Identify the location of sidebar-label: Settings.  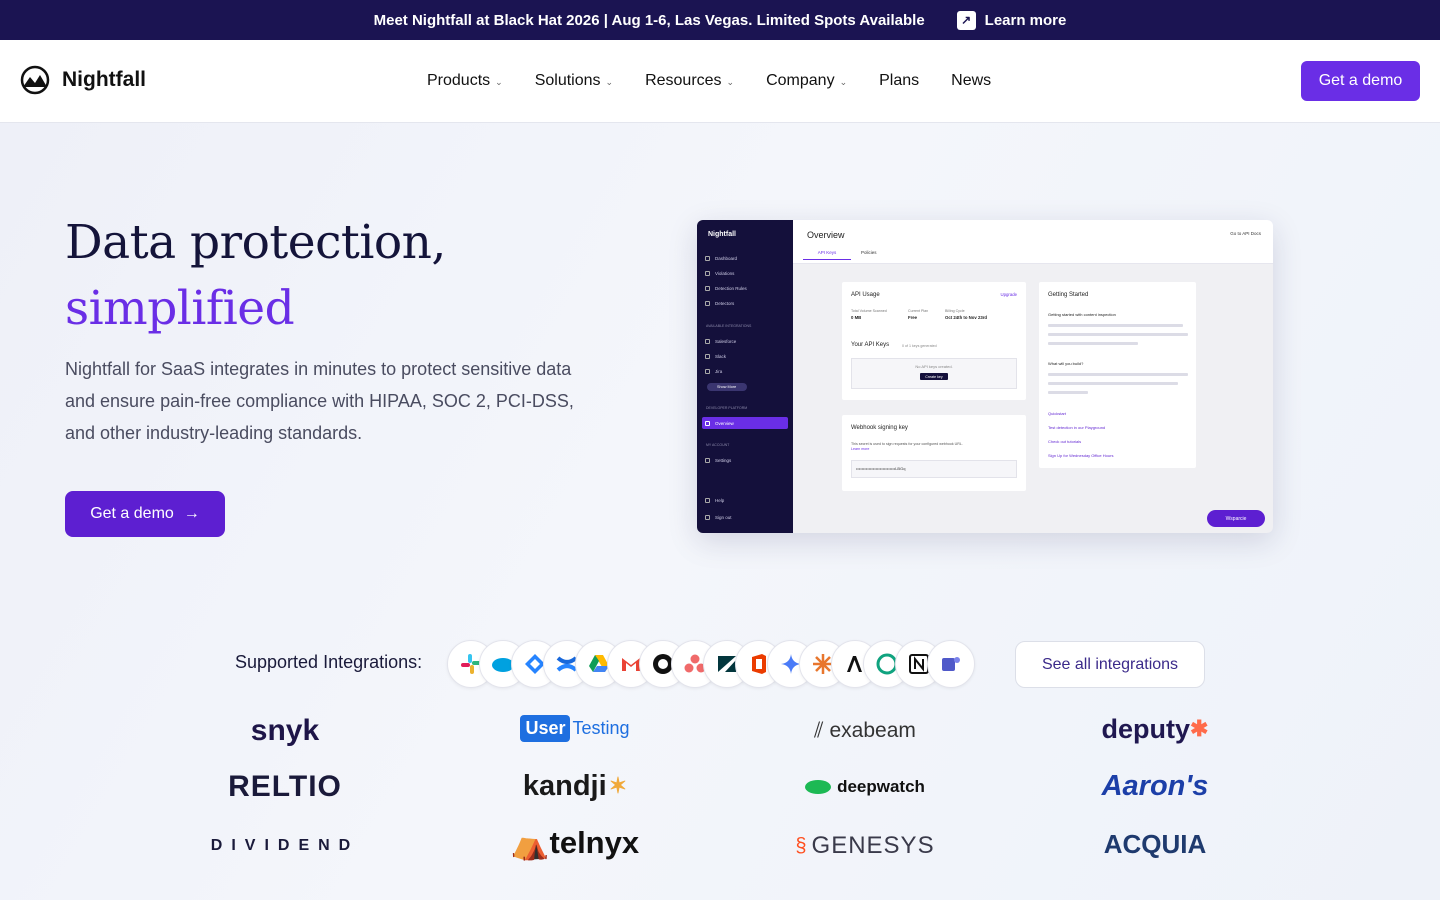
(723, 460).